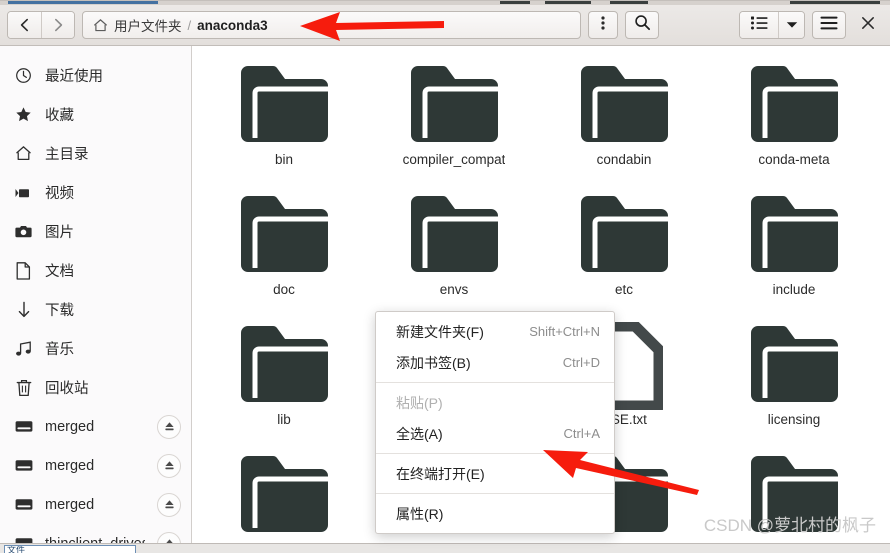 The width and height of the screenshot is (890, 553). Describe the element at coordinates (495, 473) in the screenshot. I see `menu-item-open-in-terminal: 在终端打开(E)` at that location.